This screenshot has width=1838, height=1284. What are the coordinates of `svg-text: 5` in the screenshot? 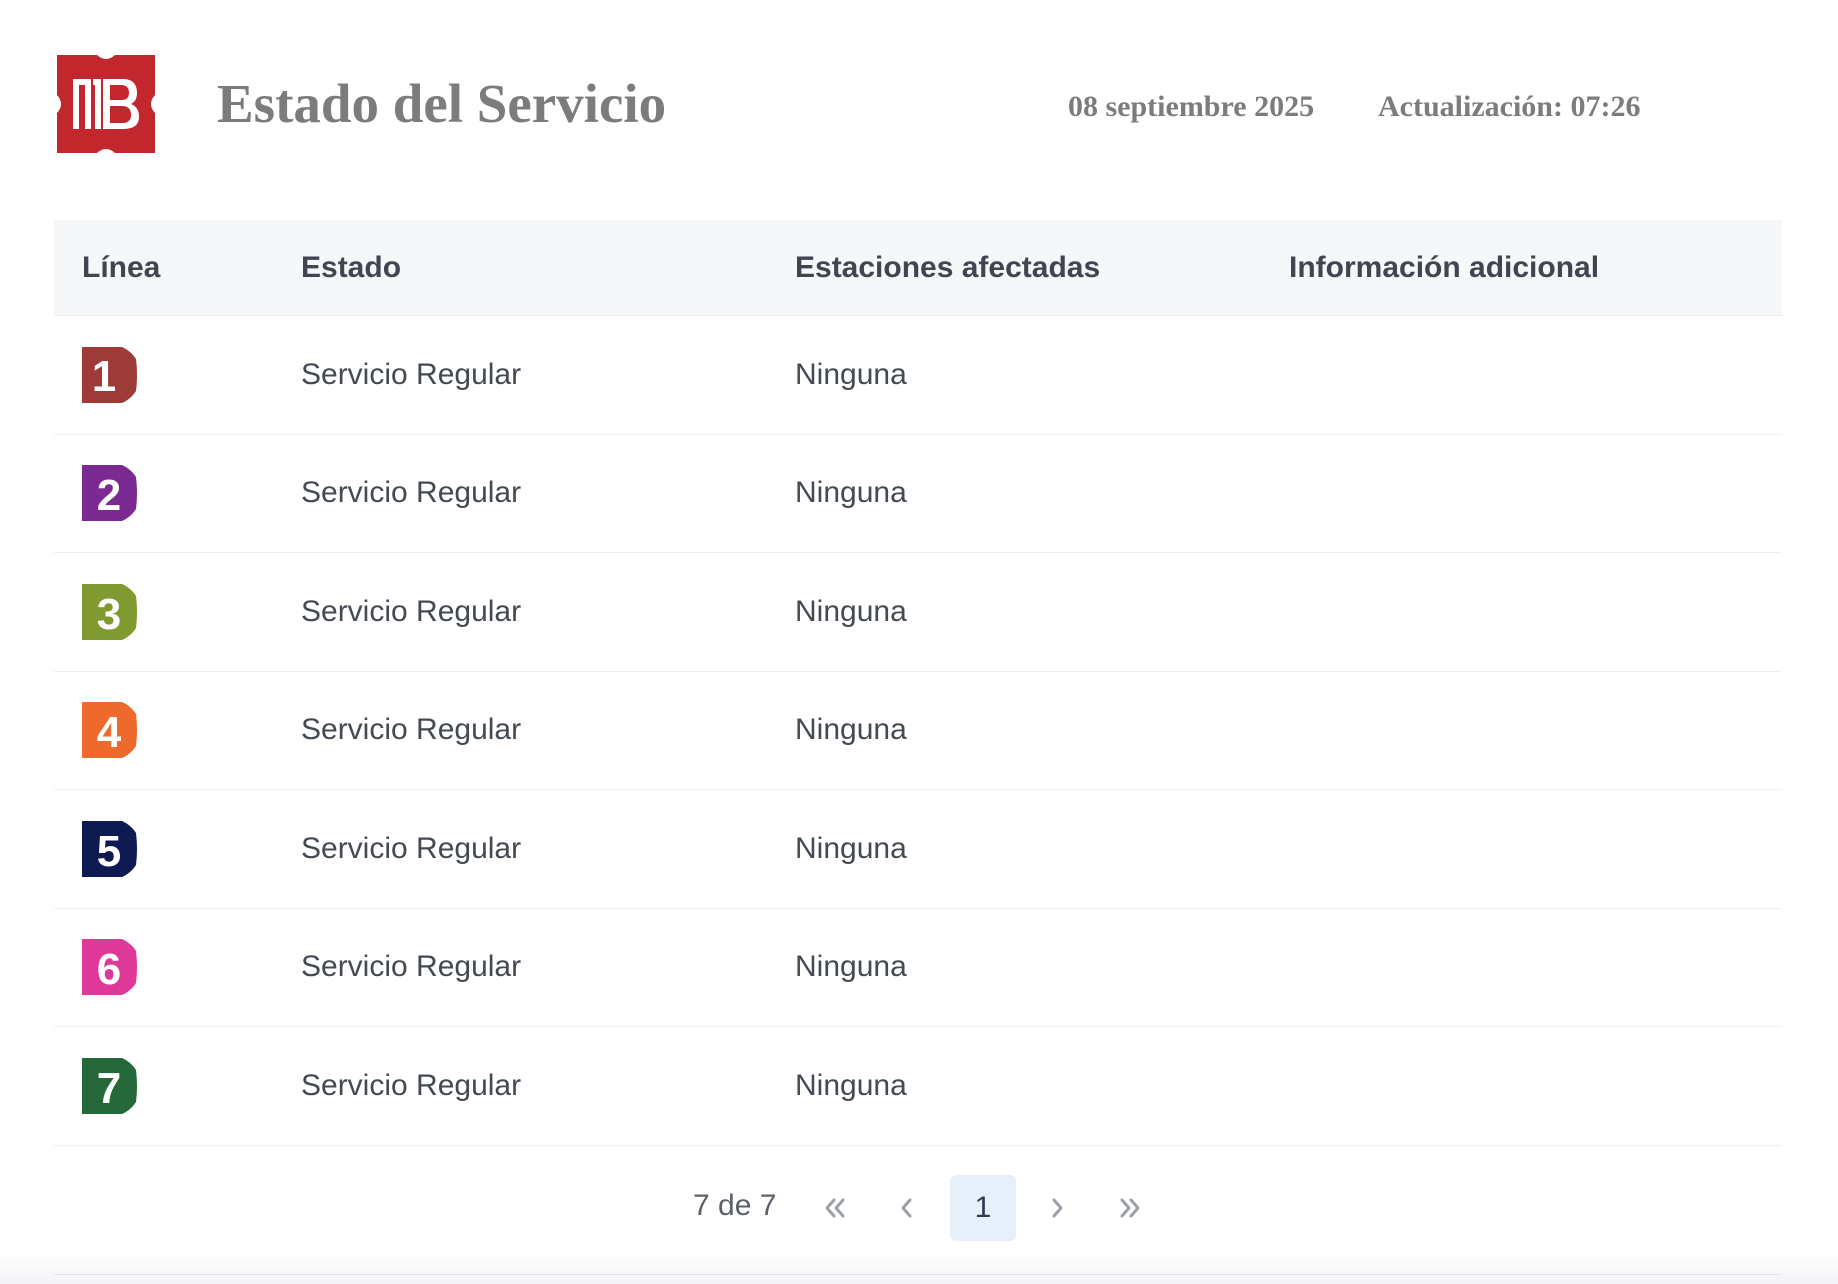 It's located at (109, 851).